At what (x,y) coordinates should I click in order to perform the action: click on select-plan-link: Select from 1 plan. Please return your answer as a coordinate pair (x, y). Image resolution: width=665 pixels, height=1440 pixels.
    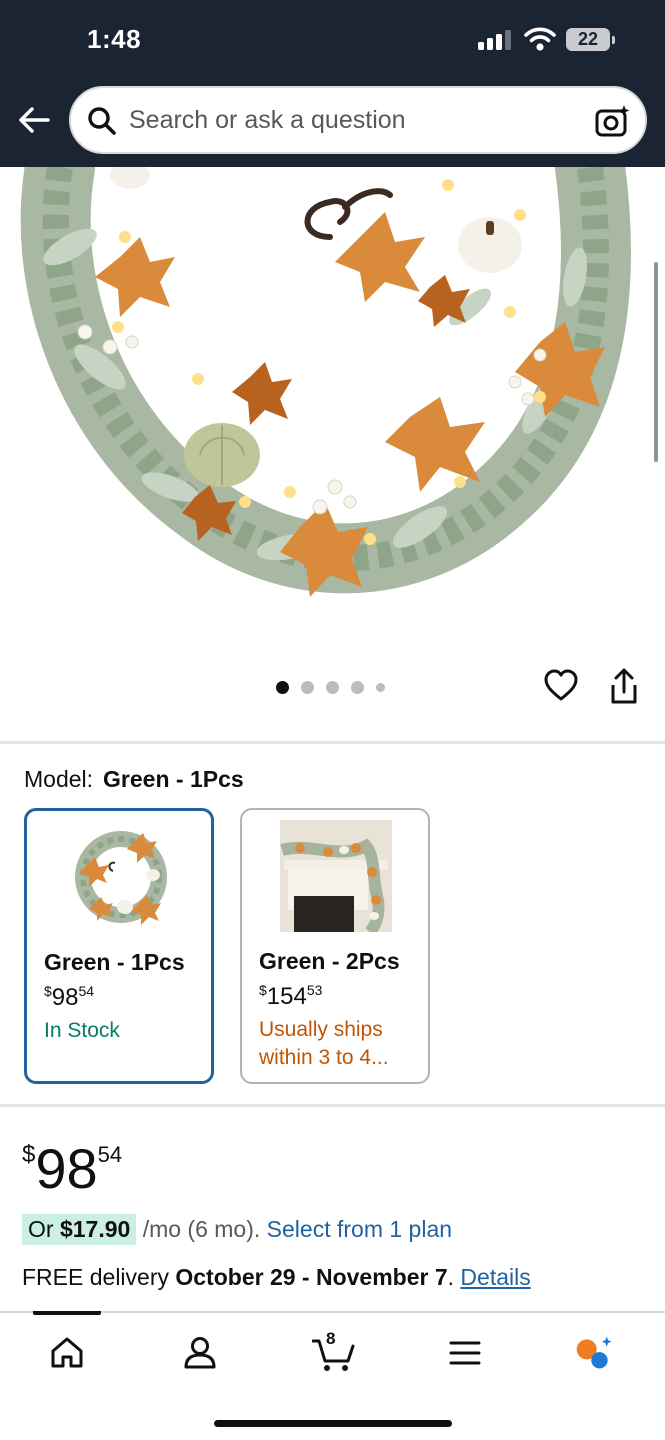
    Looking at the image, I should click on (359, 1229).